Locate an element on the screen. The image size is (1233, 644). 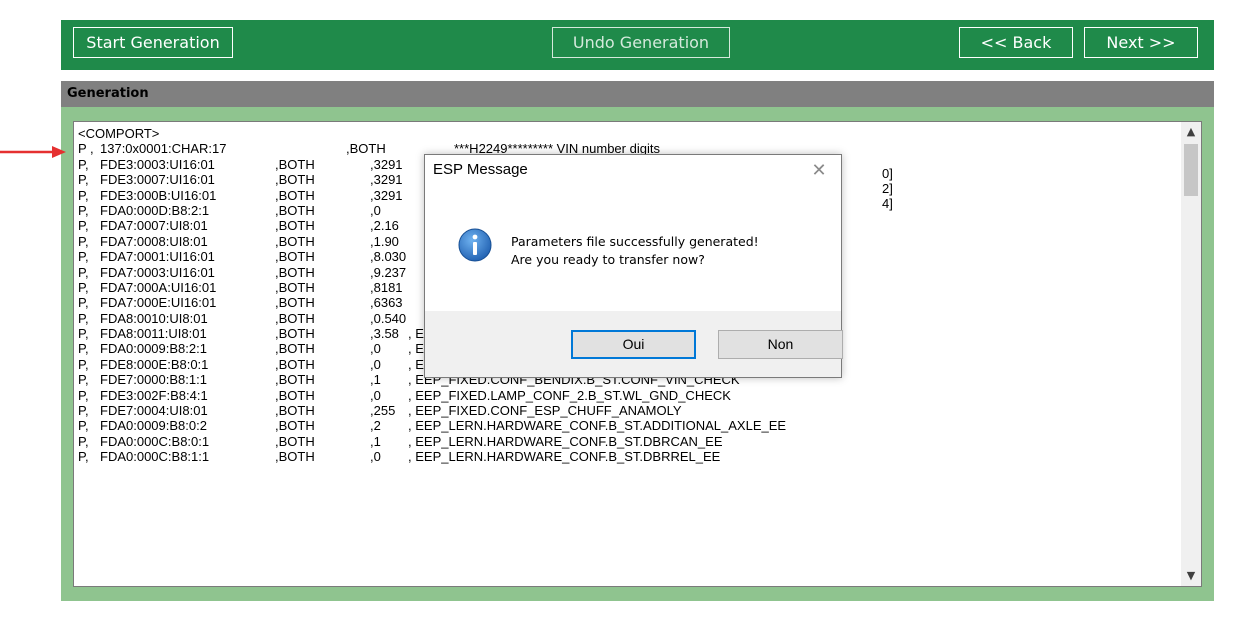
log-address: FDA7:000A:UI16:01 is located at coordinates (158, 287).